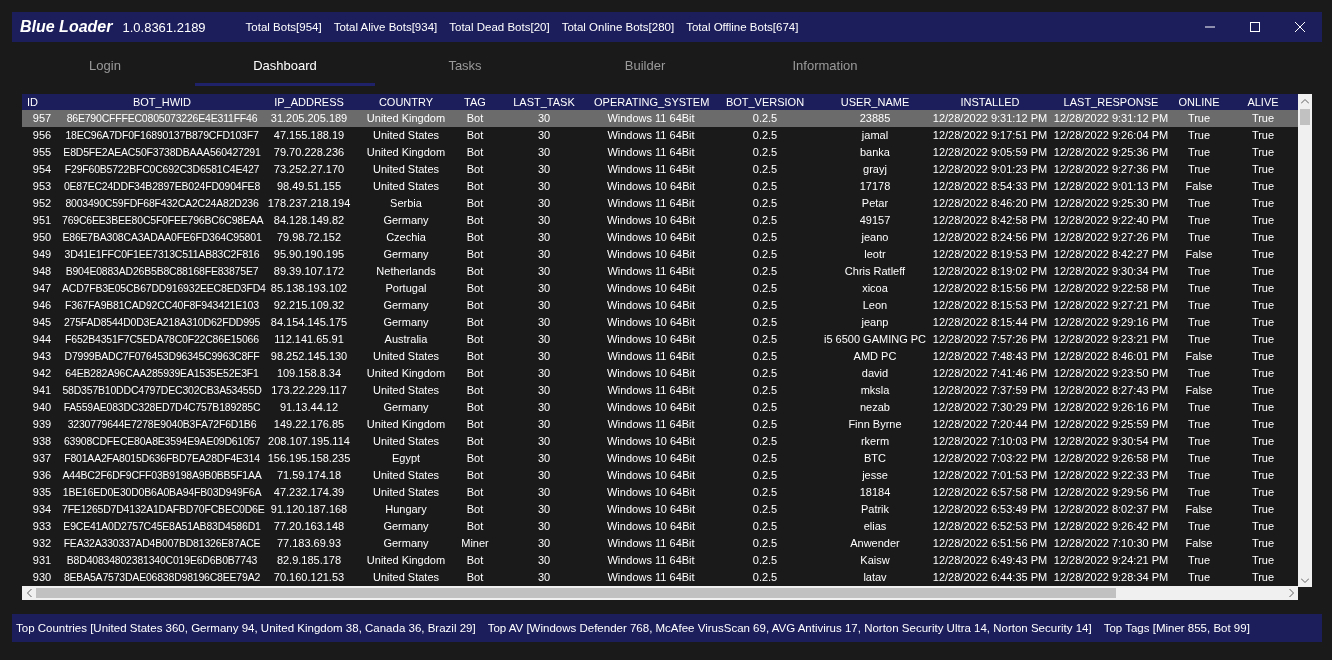 The image size is (1332, 660). I want to click on table-cell-text: United Kingdom, so click(406, 118).